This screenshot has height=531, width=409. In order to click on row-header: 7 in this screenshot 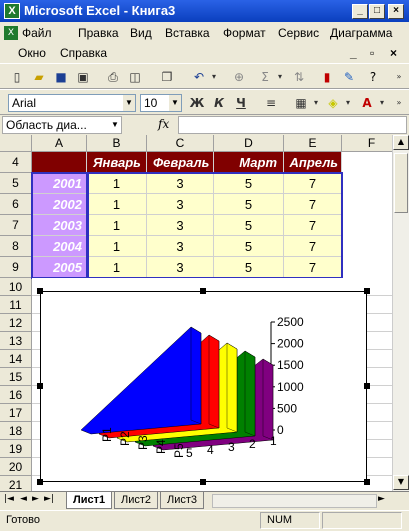, I will do `click(16, 225)`.